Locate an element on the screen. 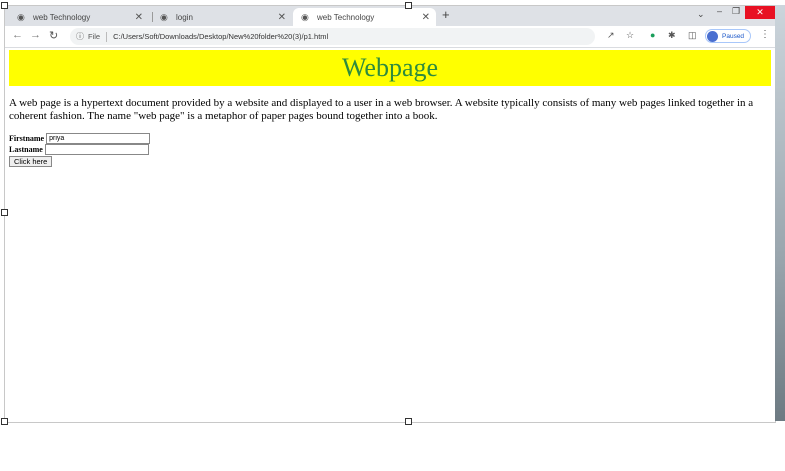  star-icon: ☆ is located at coordinates (630, 35).